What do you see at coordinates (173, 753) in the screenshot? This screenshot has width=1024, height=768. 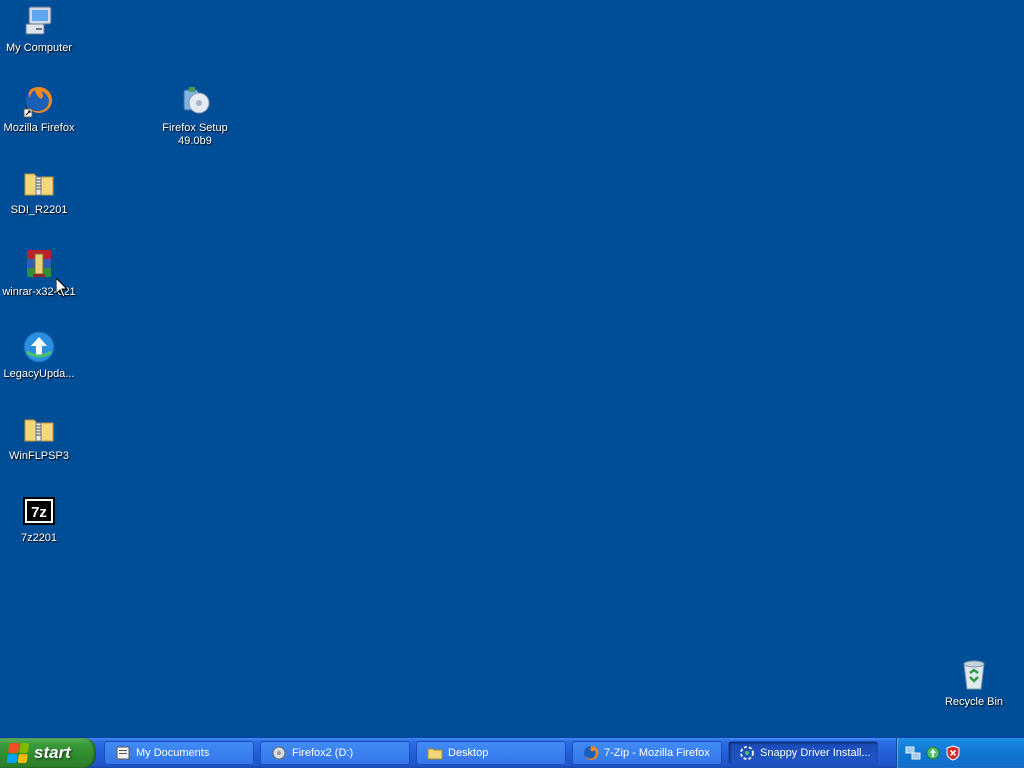 I see `taskbar-button-label: My Documents` at bounding box center [173, 753].